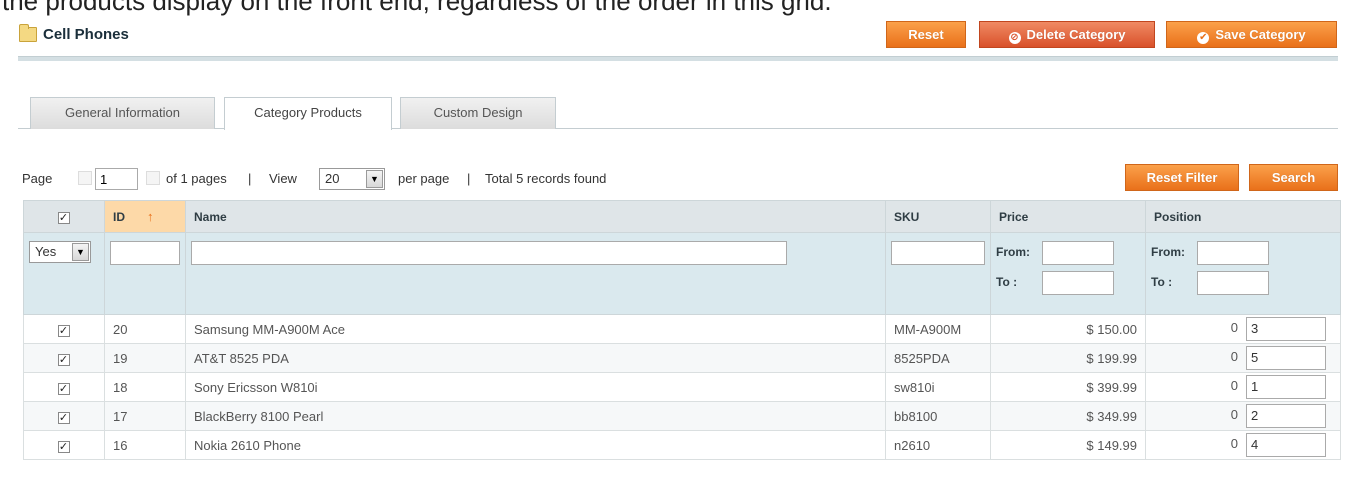  I want to click on price-from-input, so click(1078, 253).